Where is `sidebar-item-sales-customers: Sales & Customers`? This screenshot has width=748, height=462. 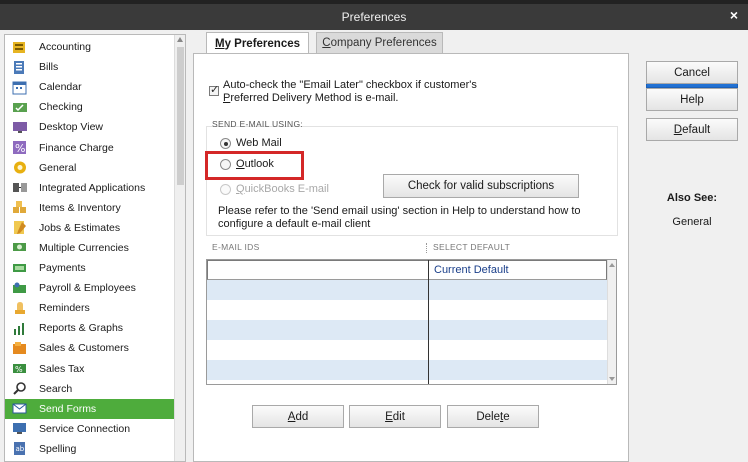 sidebar-item-sales-customers: Sales & Customers is located at coordinates (90, 348).